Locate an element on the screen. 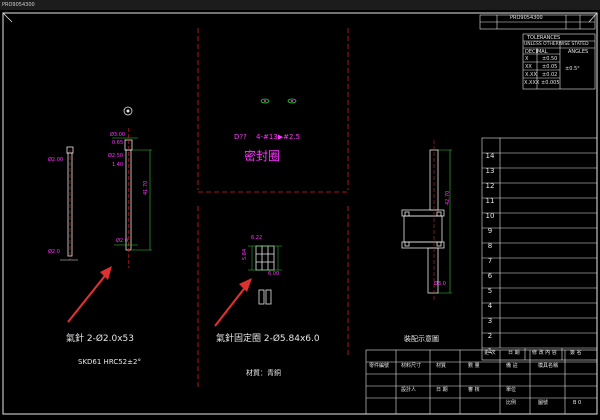 The width and height of the screenshot is (600, 420). fixing-label: 氣針固定圈 2-Ø5.84x6.0 is located at coordinates (268, 339).